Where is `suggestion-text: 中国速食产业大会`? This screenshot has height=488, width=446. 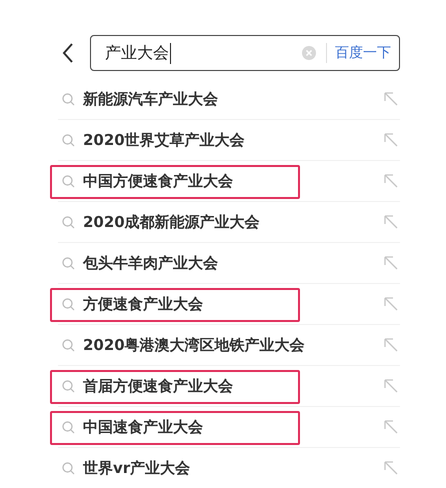
suggestion-text: 中国速食产业大会 is located at coordinates (143, 427).